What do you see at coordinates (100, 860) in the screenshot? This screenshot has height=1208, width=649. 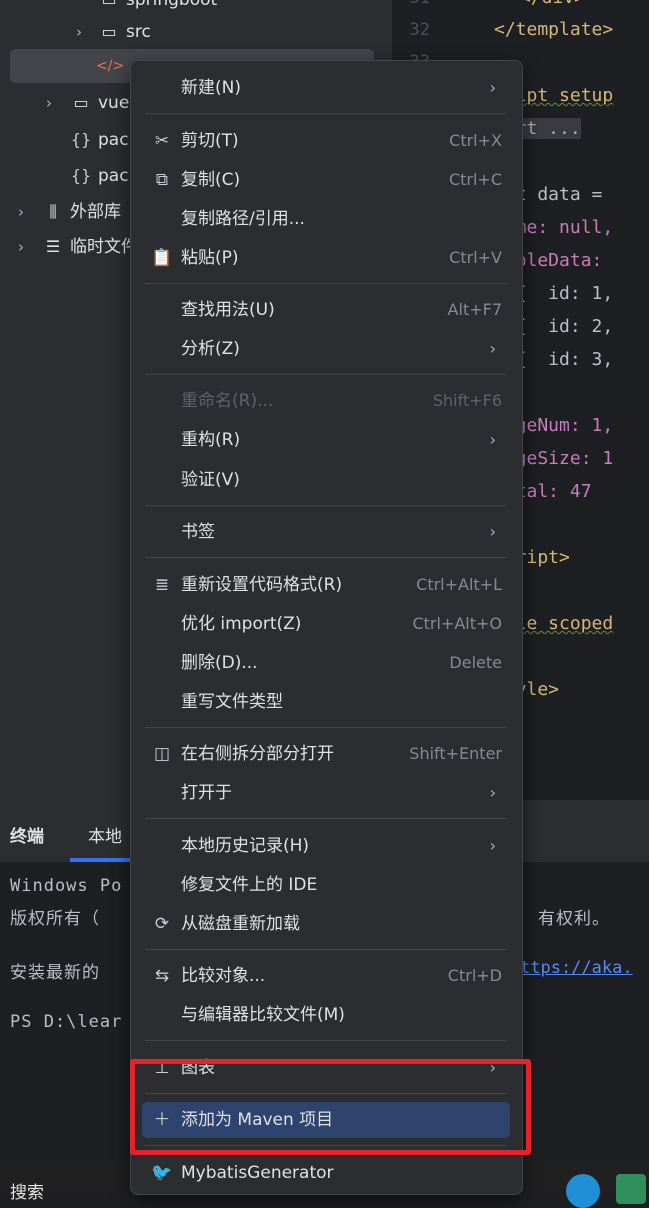 I see `active-tab-indicator` at bounding box center [100, 860].